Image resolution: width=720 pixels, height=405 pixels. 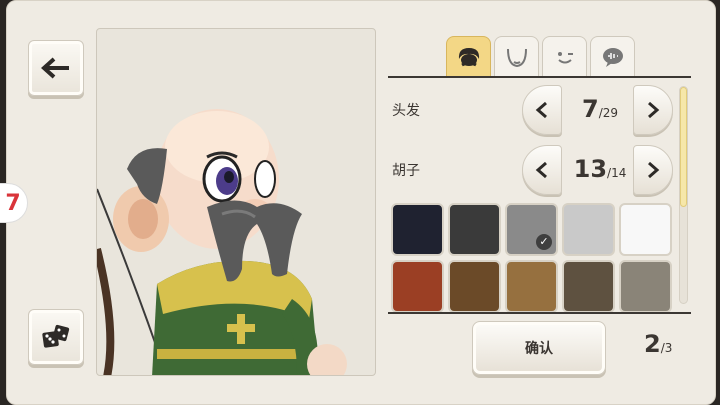 I want to click on voice-bubble-icon, so click(x=612, y=57).